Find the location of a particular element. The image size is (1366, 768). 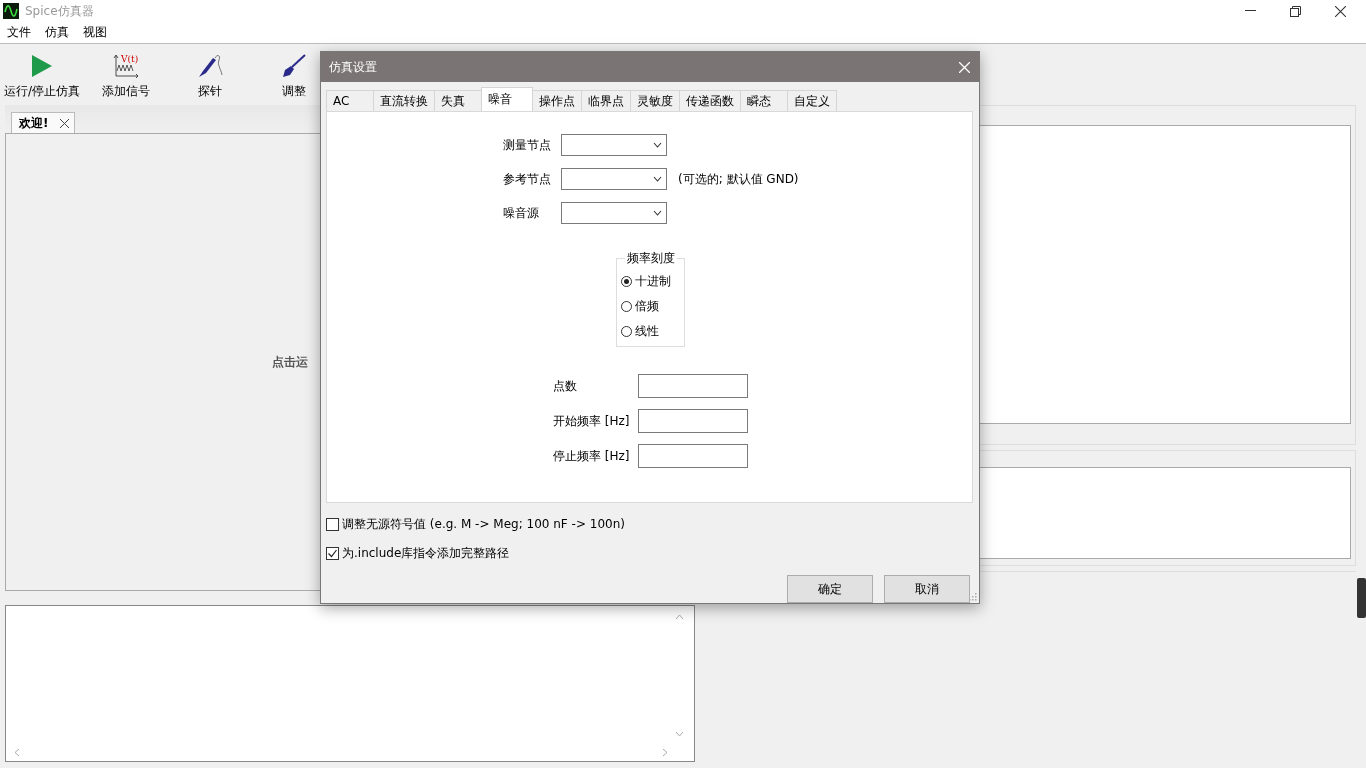

window-title: Spice仿真器 is located at coordinates (59, 11).